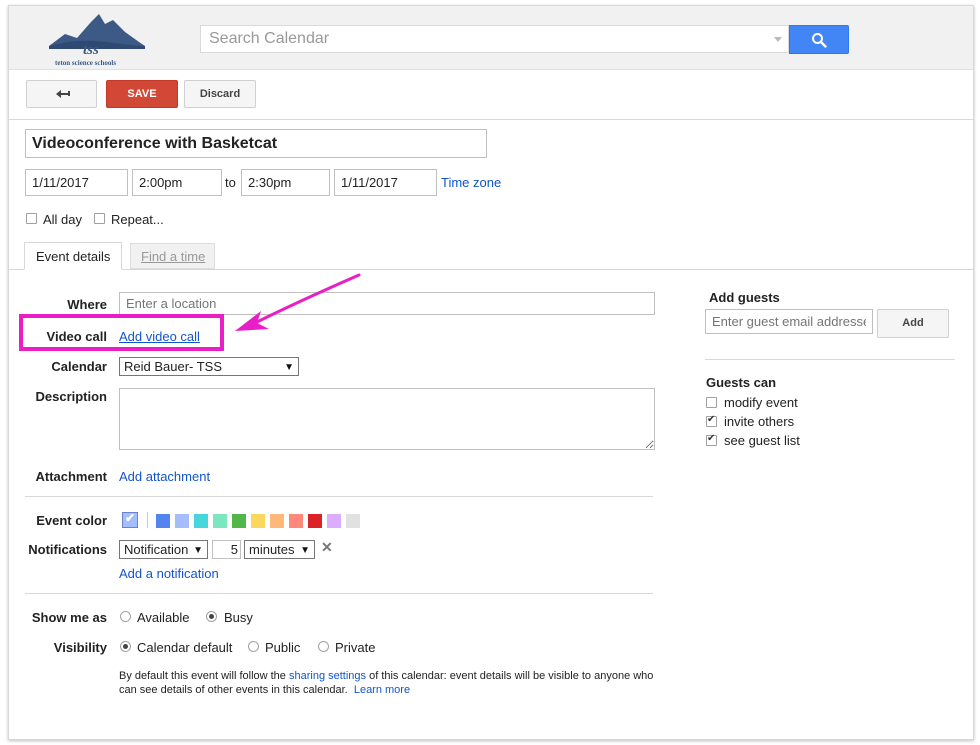 This screenshot has width=980, height=745. I want to click on add-guest-button: Add, so click(913, 323).